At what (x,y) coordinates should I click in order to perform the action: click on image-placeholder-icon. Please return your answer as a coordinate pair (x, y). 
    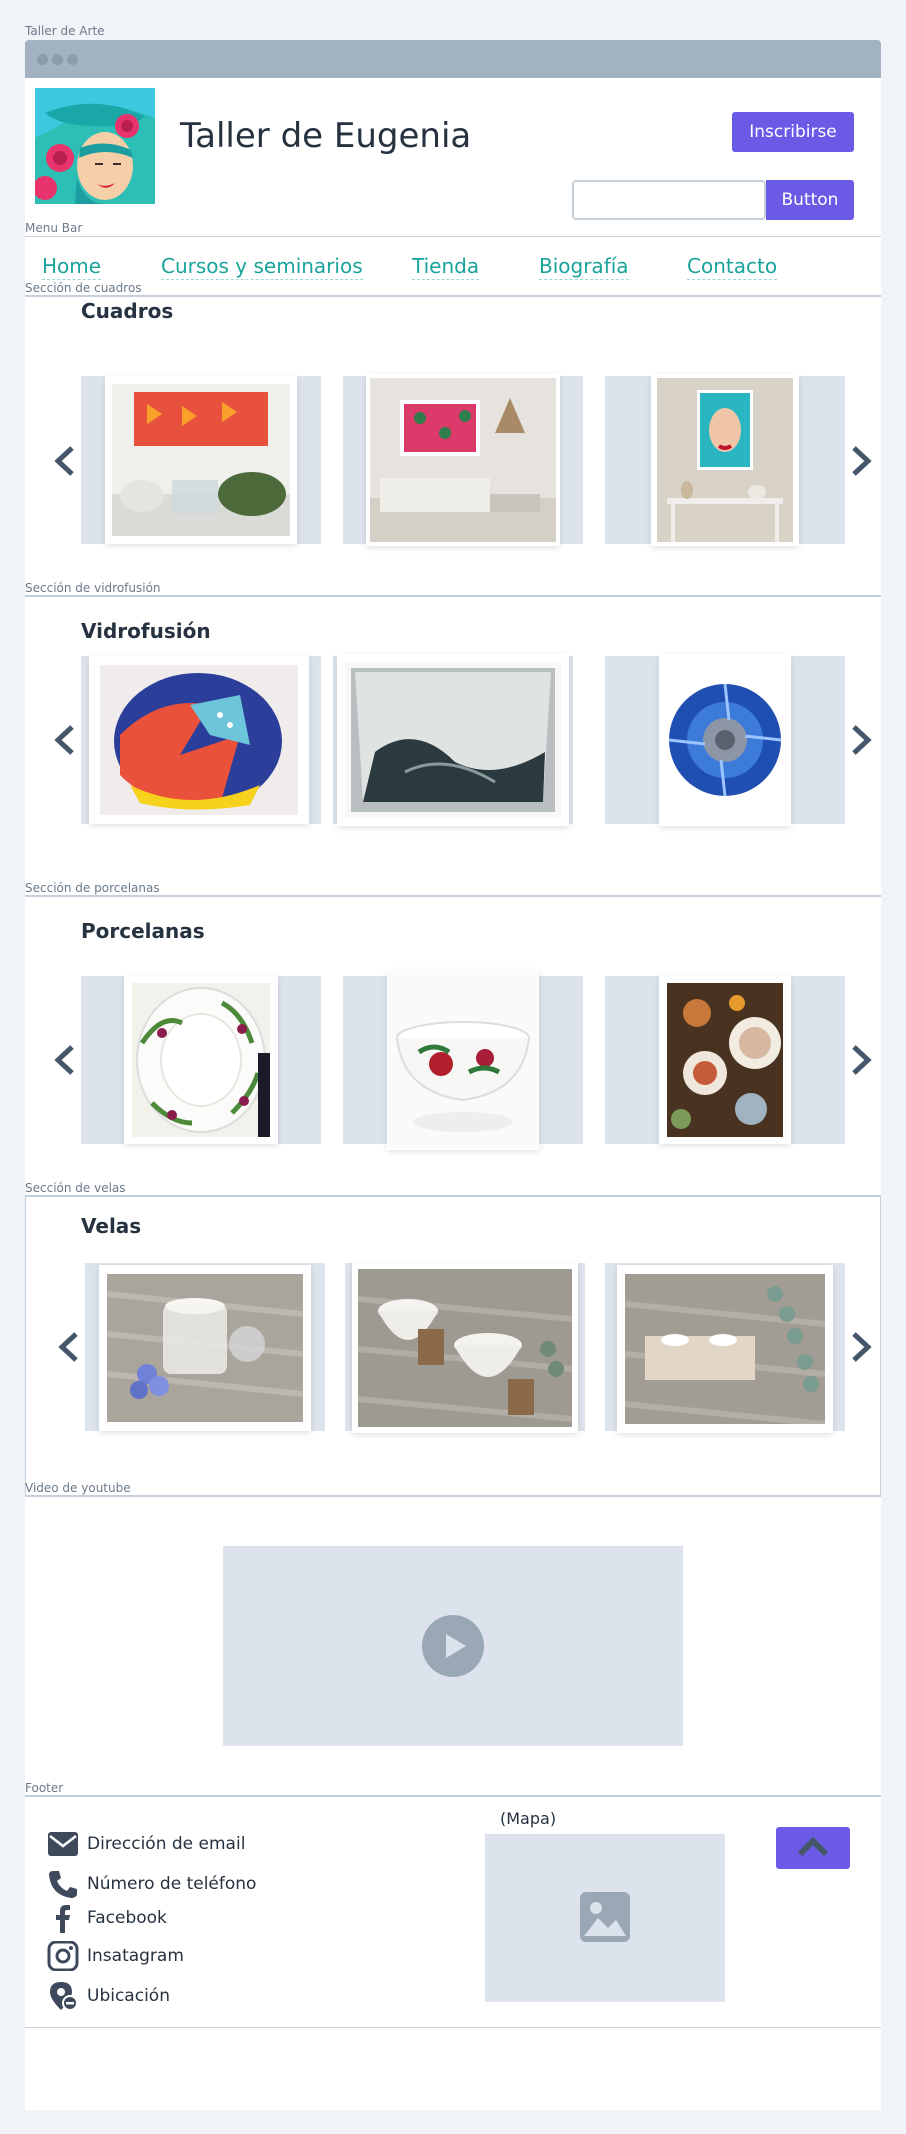
    Looking at the image, I should click on (605, 1917).